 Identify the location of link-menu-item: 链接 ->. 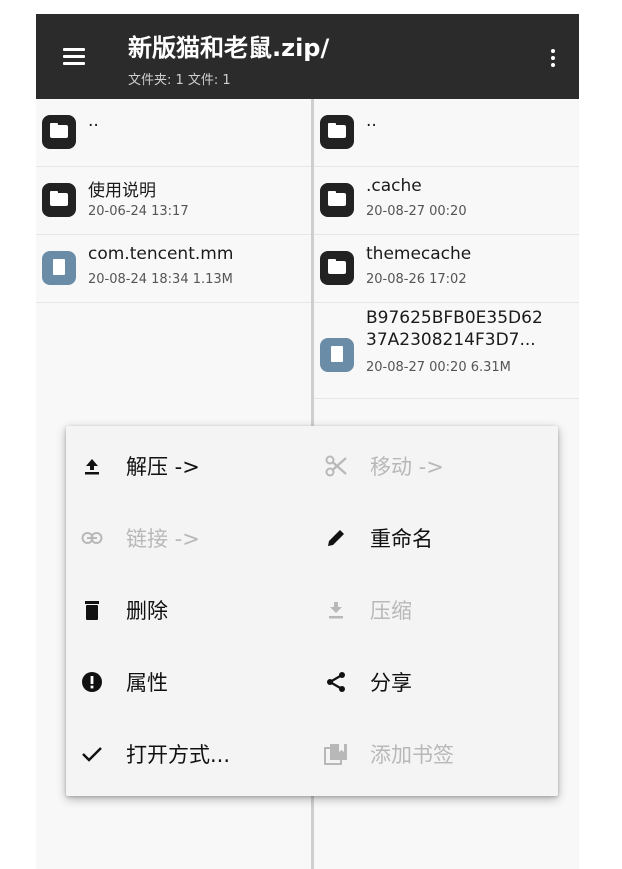
(195, 538).